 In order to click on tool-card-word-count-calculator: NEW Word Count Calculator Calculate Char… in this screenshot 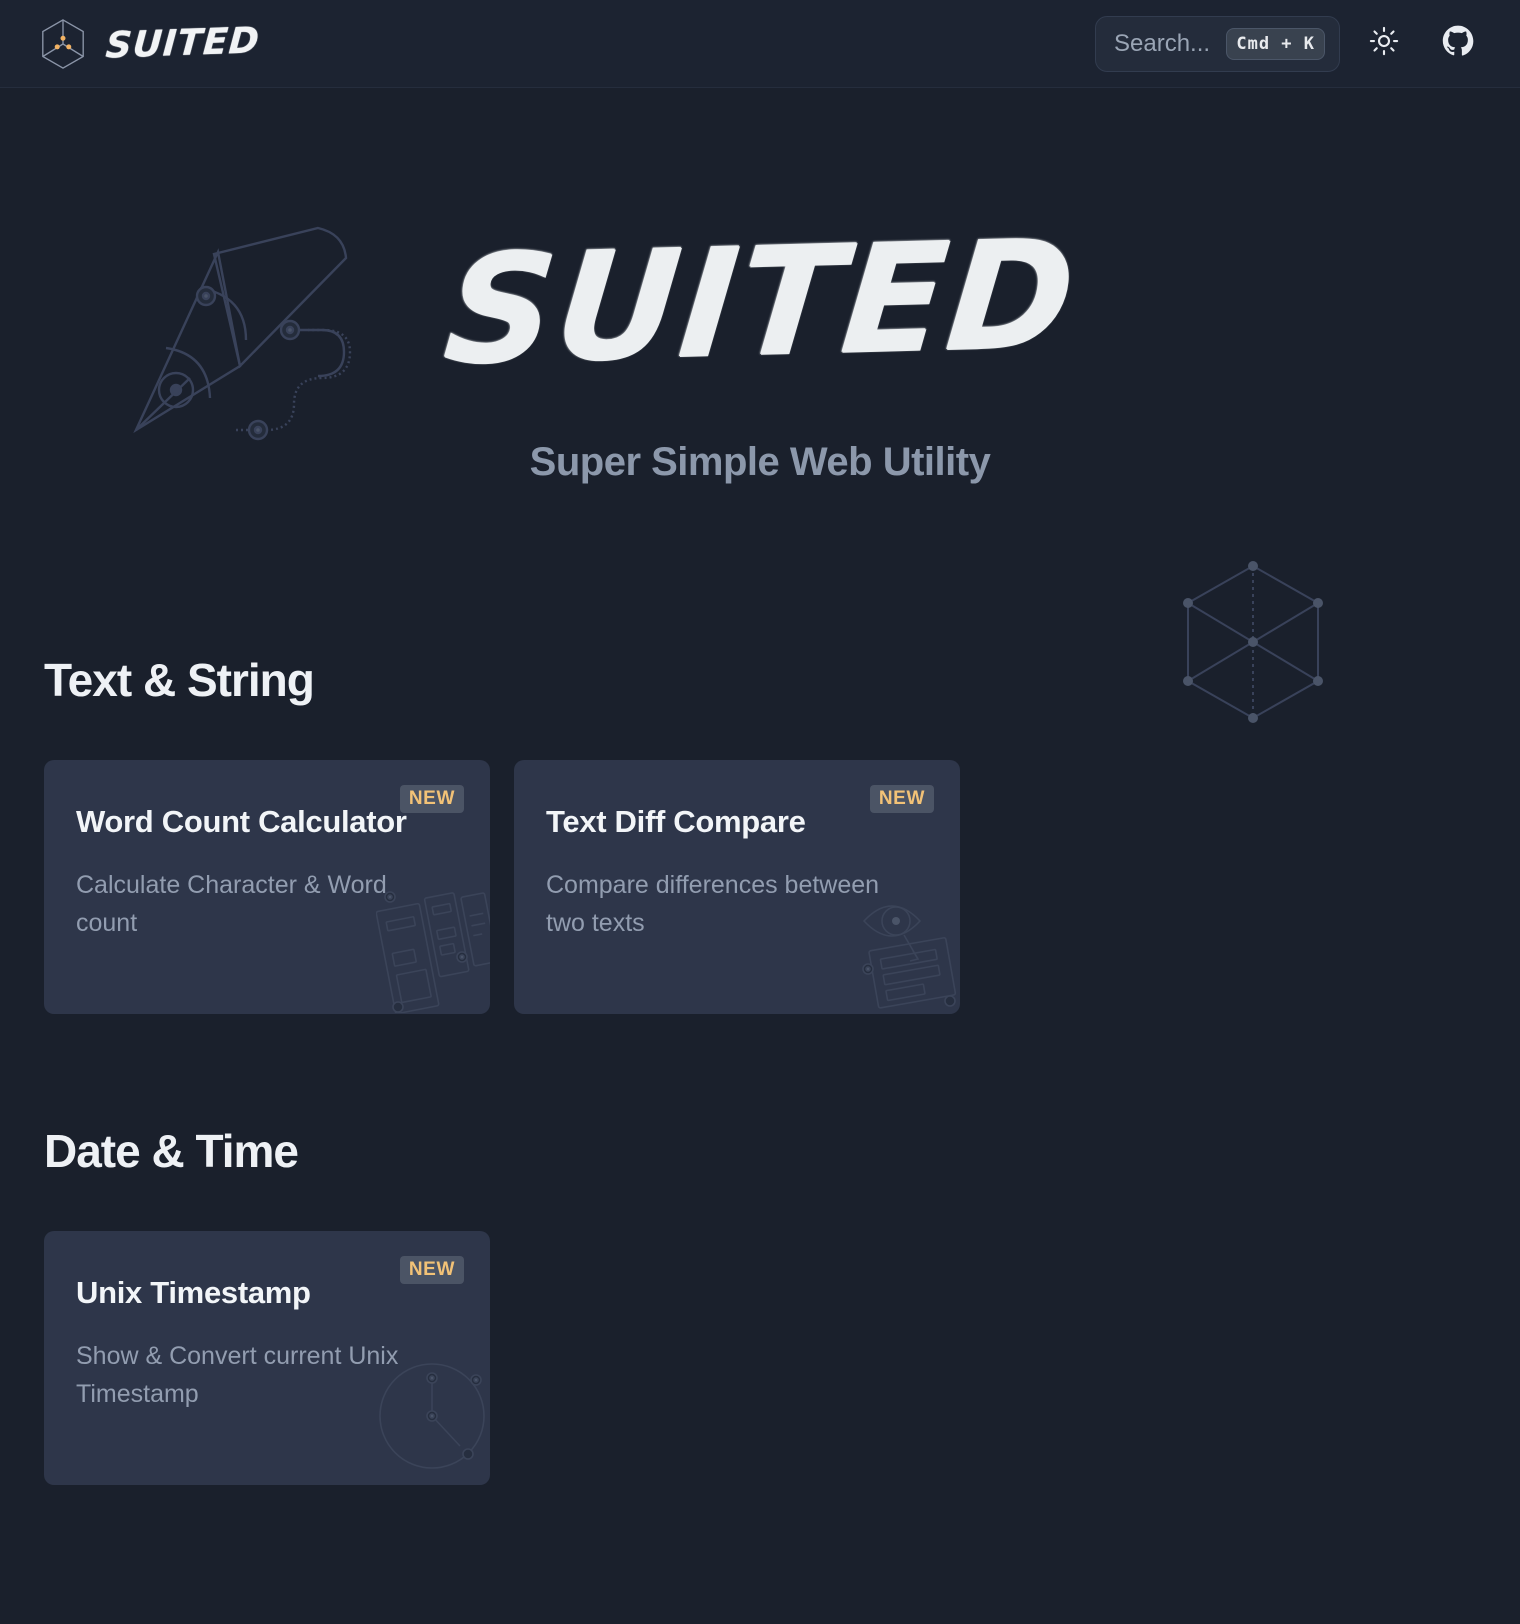, I will do `click(267, 887)`.